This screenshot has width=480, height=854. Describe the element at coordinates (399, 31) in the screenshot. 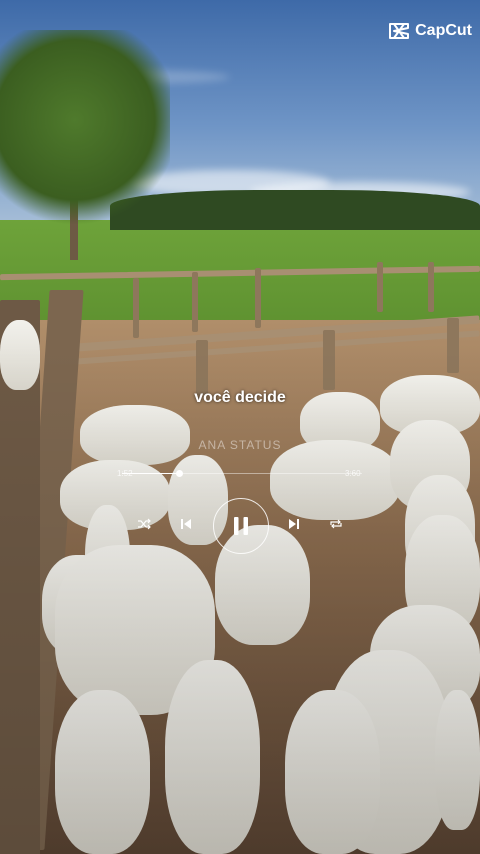

I see `capcut-logo-icon` at that location.